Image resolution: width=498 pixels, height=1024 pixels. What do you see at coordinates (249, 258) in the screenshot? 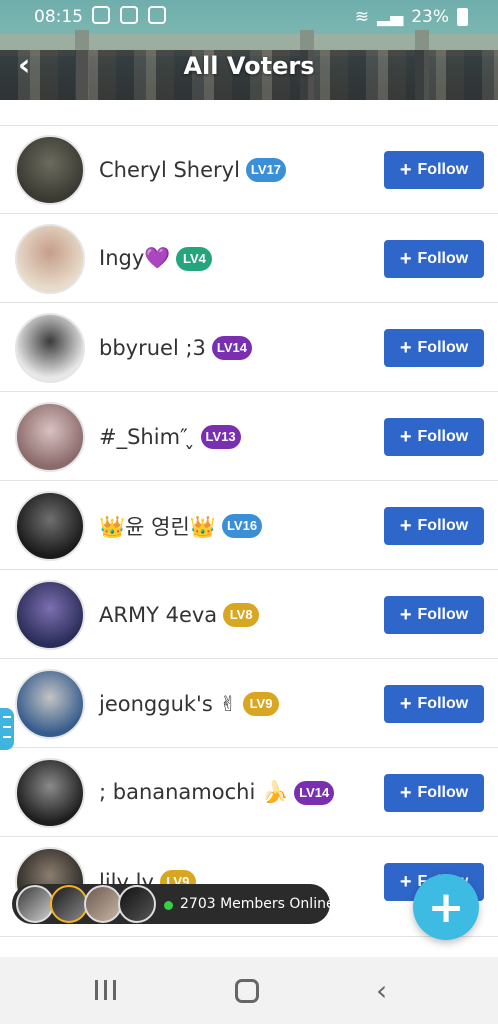
I see `voter-row: Ingy💜 LV4 + Follow` at bounding box center [249, 258].